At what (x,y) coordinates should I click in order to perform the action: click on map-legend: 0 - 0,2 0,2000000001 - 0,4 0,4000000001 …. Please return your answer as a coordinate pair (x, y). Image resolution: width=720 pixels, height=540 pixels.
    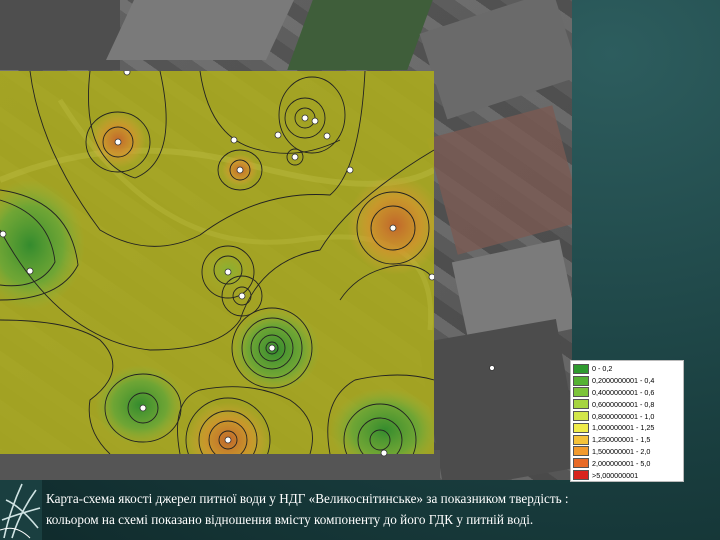
    Looking at the image, I should click on (627, 421).